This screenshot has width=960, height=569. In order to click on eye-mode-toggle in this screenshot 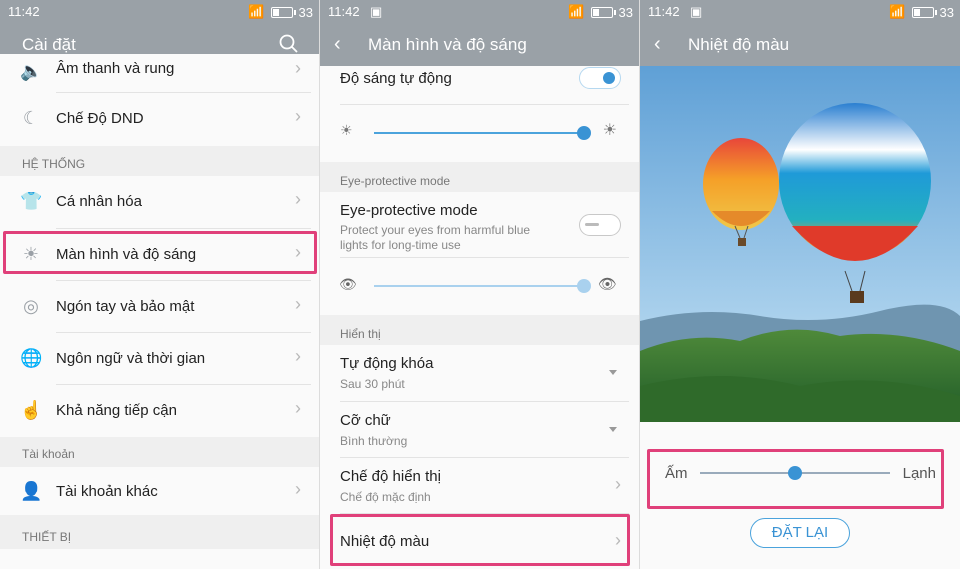, I will do `click(600, 225)`.